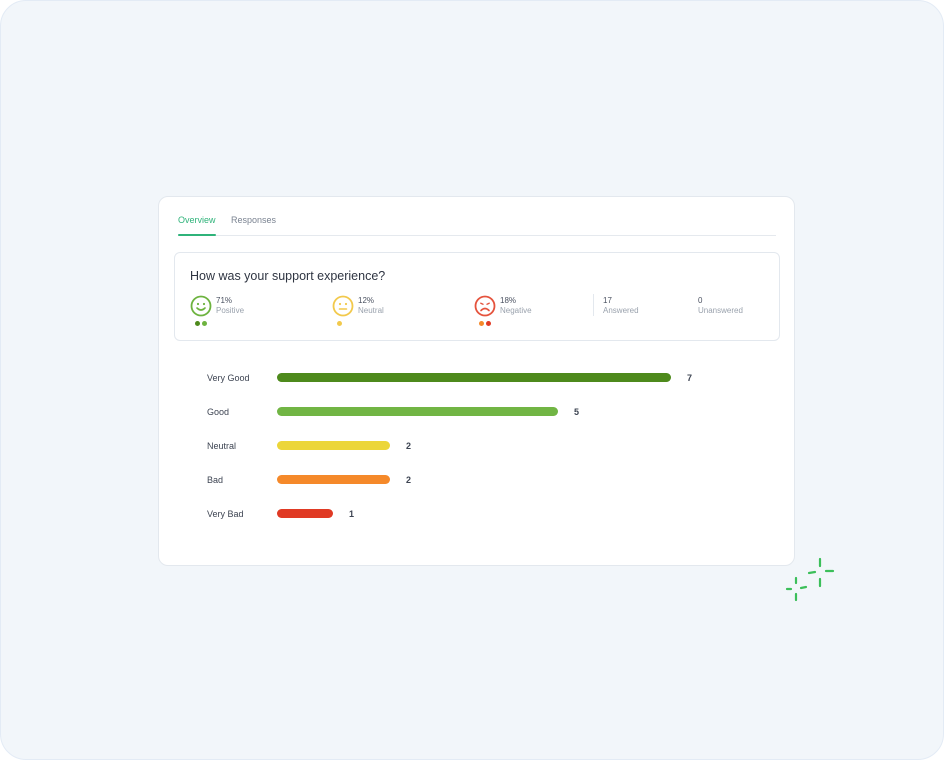 Image resolution: width=944 pixels, height=760 pixels. I want to click on bar-label: Very Good, so click(228, 378).